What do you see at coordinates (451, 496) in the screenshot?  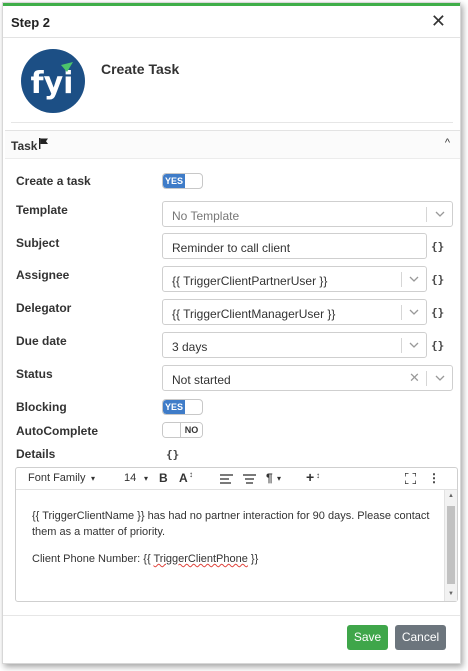 I see `scroll-up-icon: ▲` at bounding box center [451, 496].